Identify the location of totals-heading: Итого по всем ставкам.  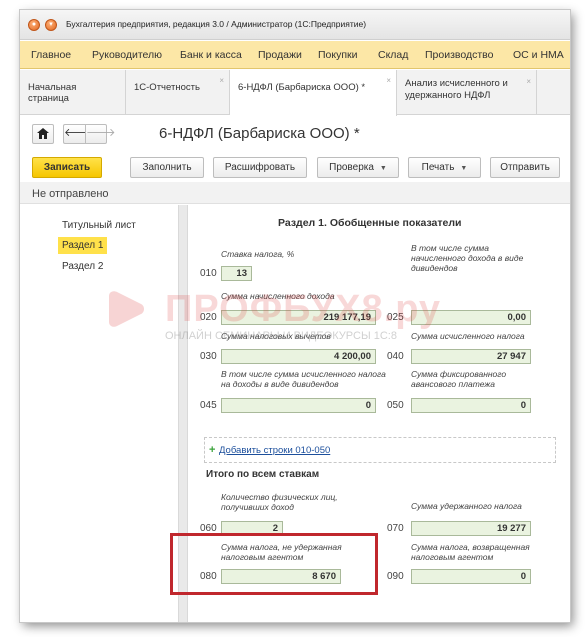
(263, 474).